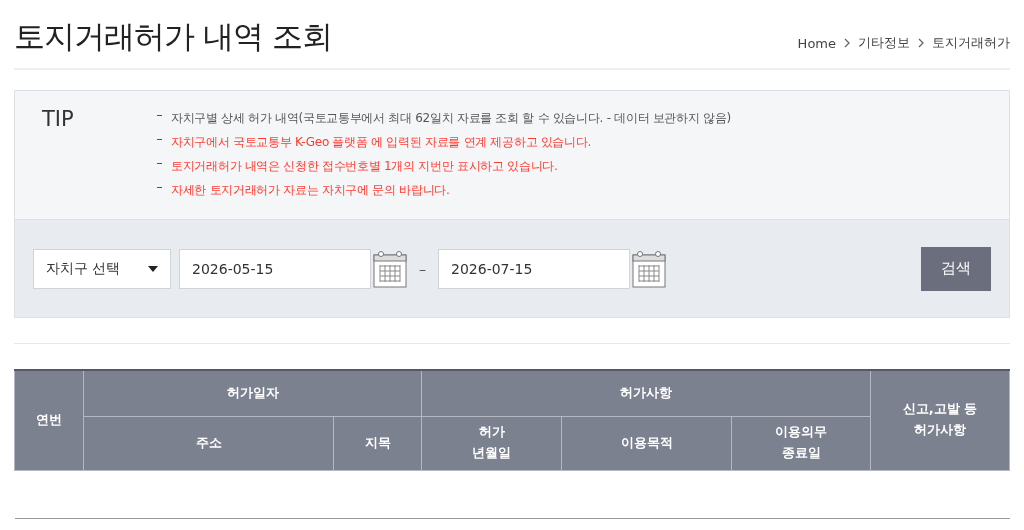 The width and height of the screenshot is (1024, 530). I want to click on column-header: 주소, so click(208, 443).